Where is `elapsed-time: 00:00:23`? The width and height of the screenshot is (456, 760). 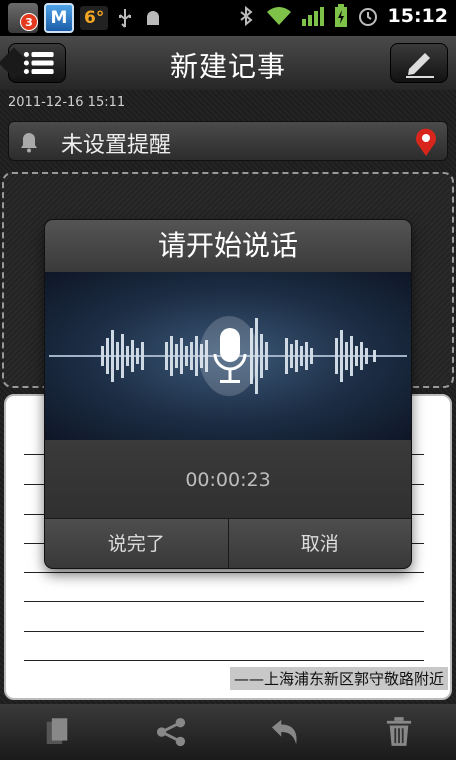 elapsed-time: 00:00:23 is located at coordinates (228, 480).